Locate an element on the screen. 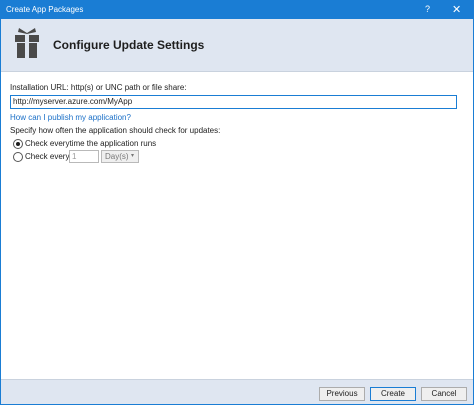 This screenshot has height=405, width=474. installation-url-input is located at coordinates (233, 102).